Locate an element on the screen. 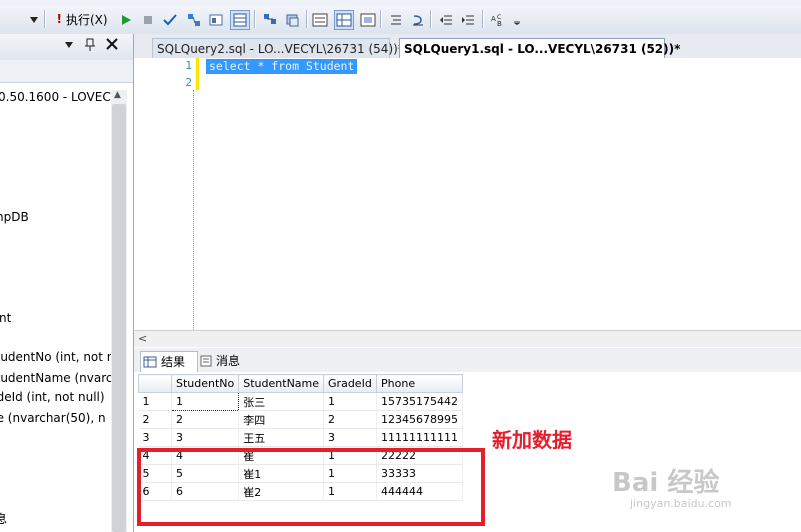  grid-cell: 张三 is located at coordinates (281, 401).